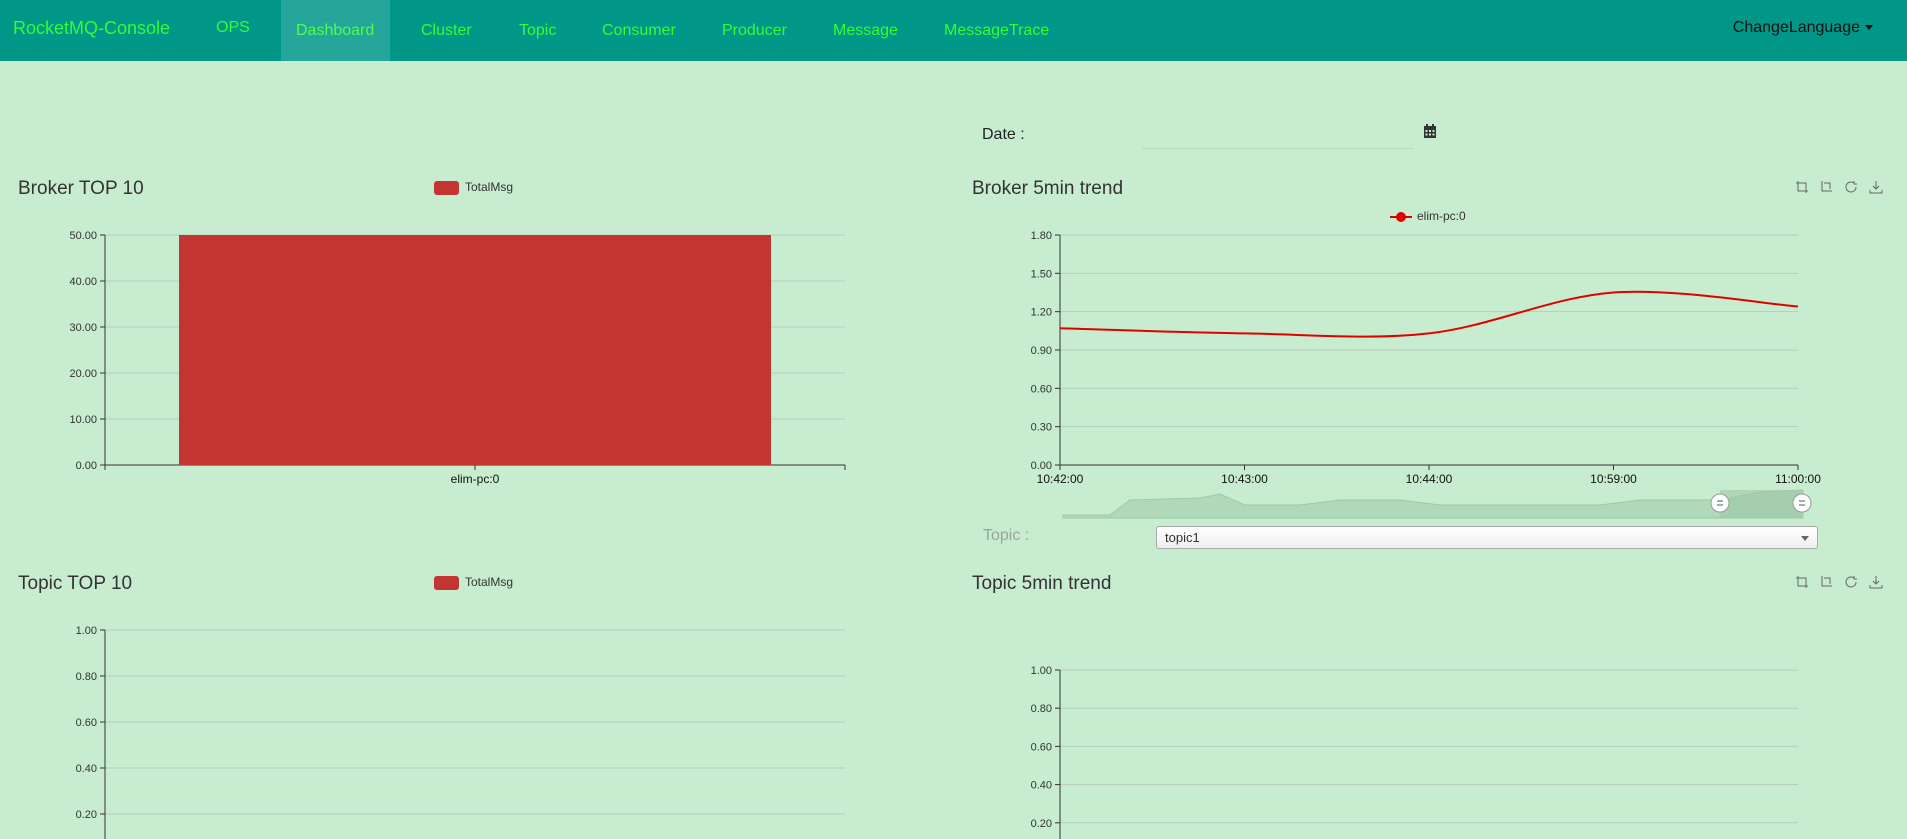  What do you see at coordinates (1041, 709) in the screenshot?
I see `y-tick-label: 0.80` at bounding box center [1041, 709].